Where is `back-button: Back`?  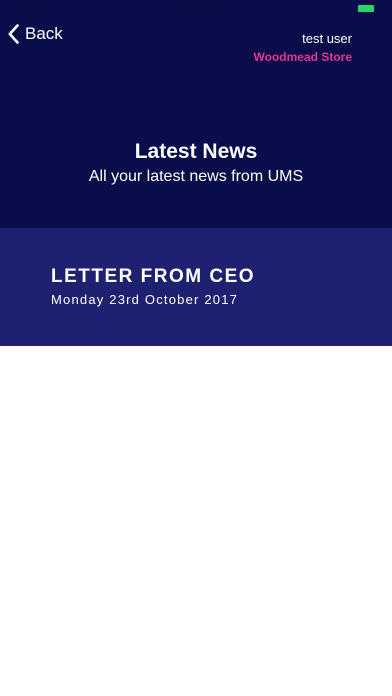 back-button: Back is located at coordinates (35, 34).